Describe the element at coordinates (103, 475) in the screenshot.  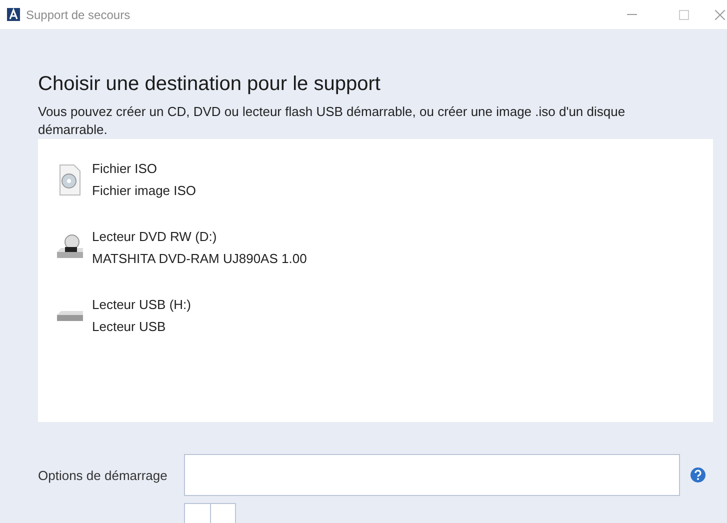
I see `field-label: Options de démarrage` at that location.